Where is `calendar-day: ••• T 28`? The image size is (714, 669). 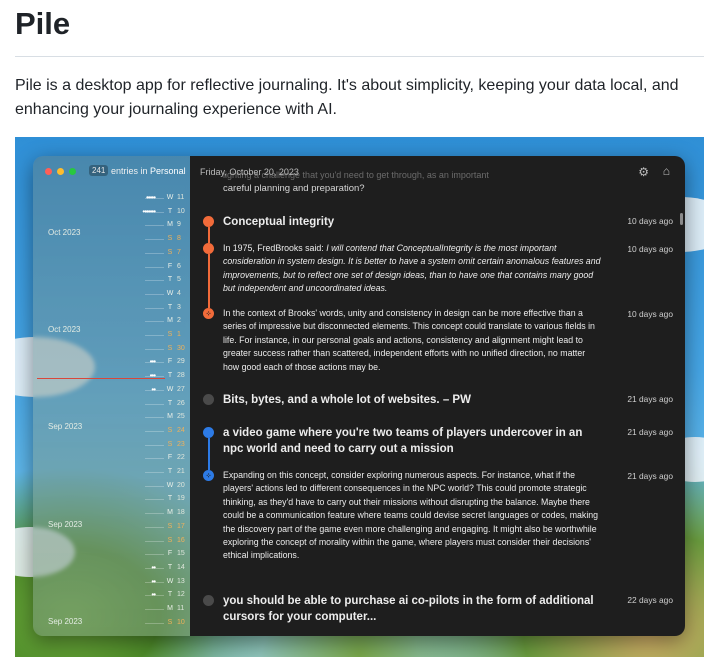
calendar-day: ••• T 28 is located at coordinates (111, 376).